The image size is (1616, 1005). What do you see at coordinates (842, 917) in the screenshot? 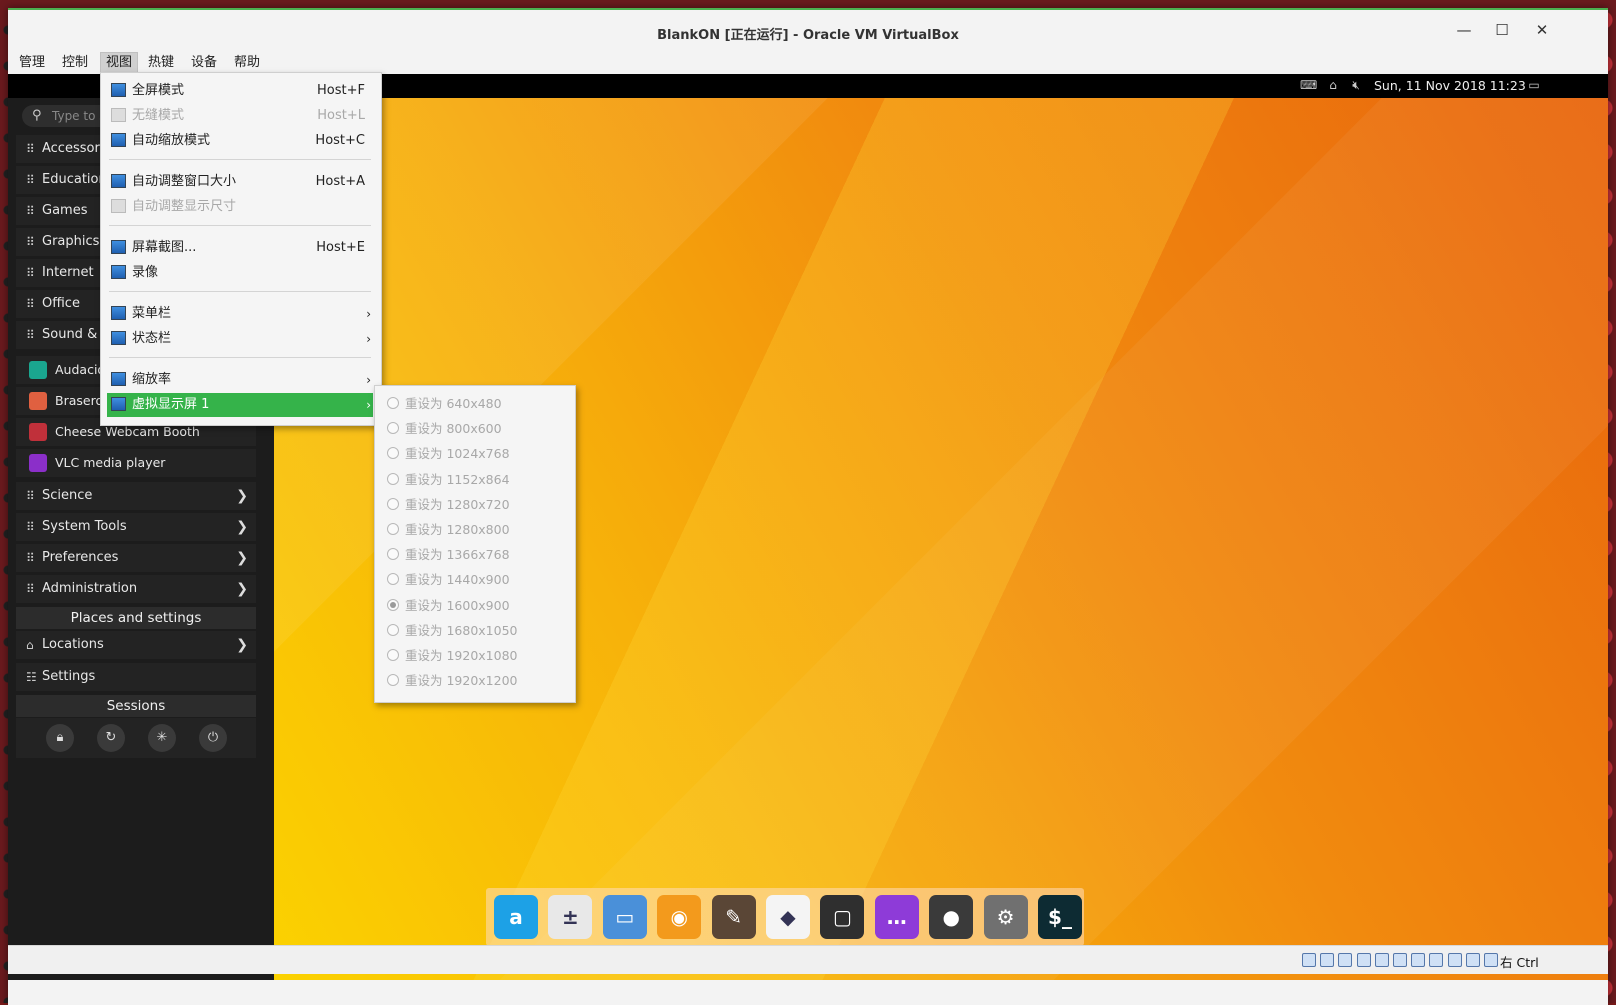
I see `libreoffice-icon: ▢` at bounding box center [842, 917].